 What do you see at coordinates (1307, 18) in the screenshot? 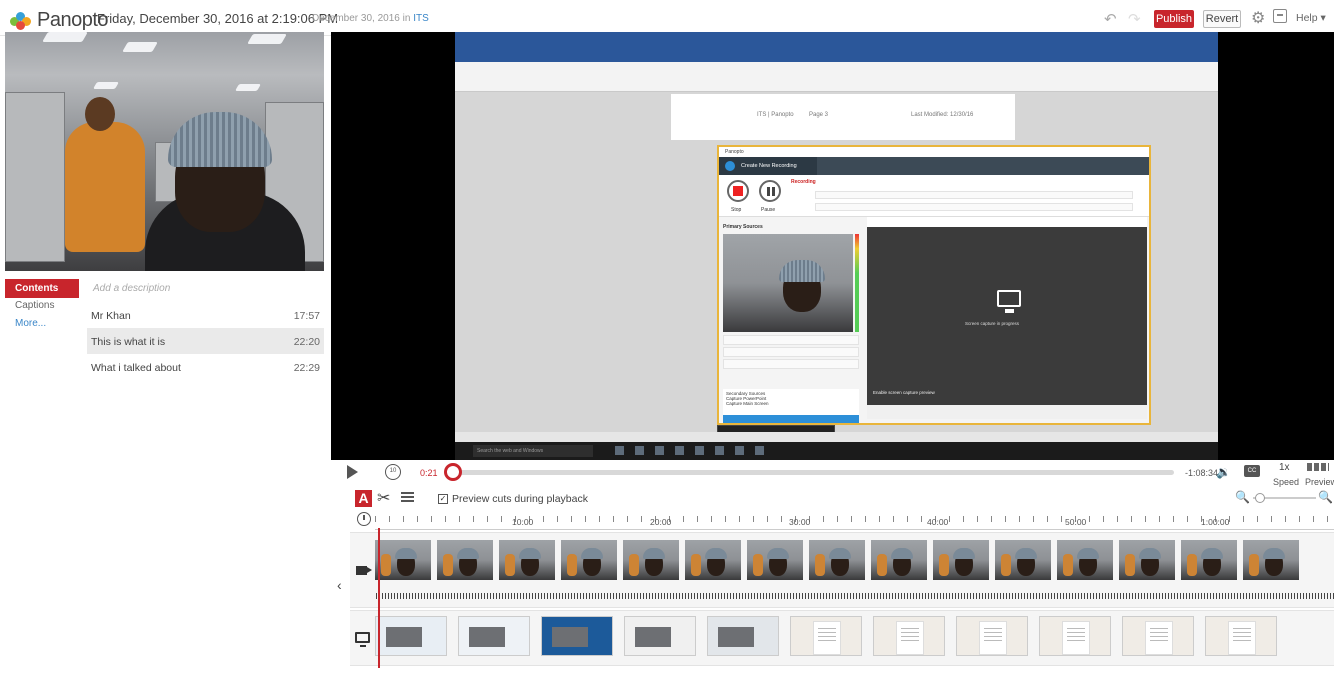
I see `help-label: Help` at bounding box center [1307, 18].